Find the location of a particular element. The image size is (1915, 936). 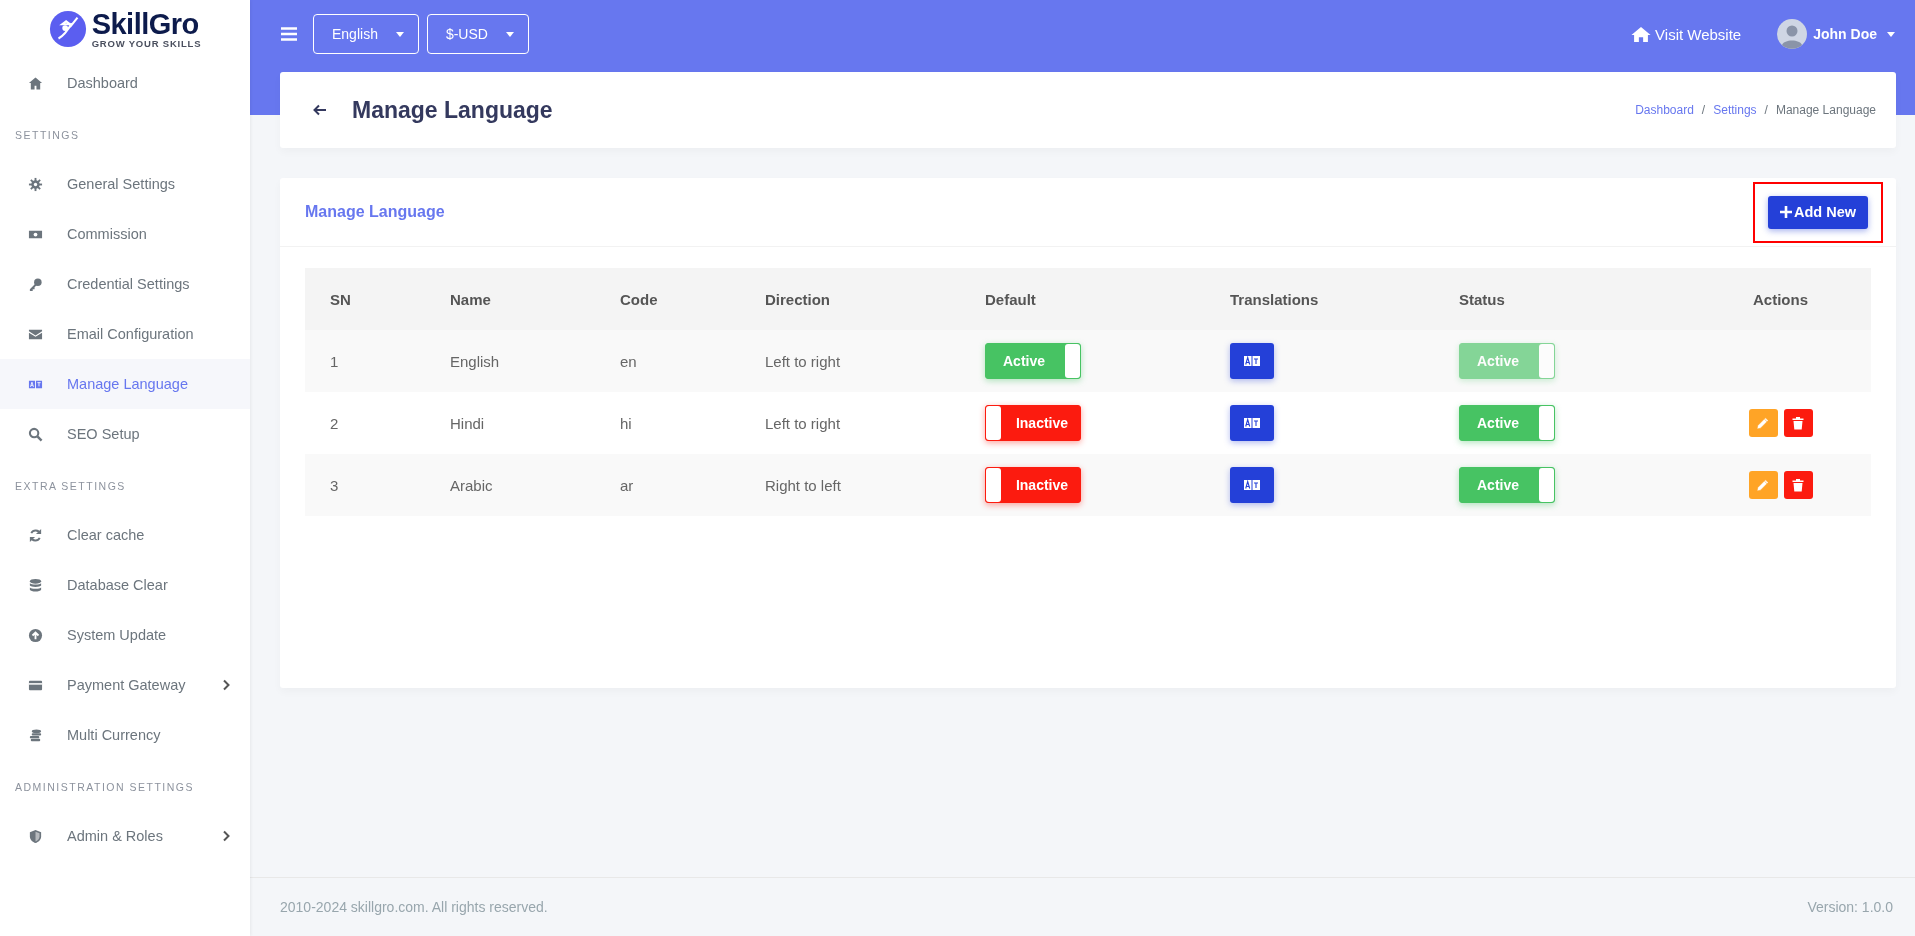

table-cell: ar is located at coordinates (627, 485).